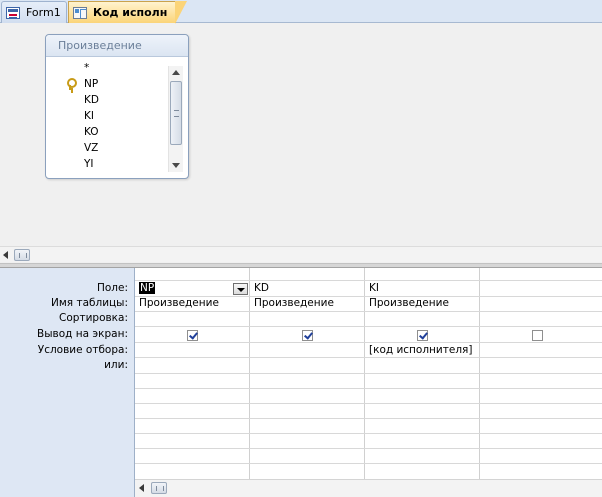  I want to click on table-field-list-proizvedenie: Произведение * NP KD KI KO VZ YI, so click(117, 106).